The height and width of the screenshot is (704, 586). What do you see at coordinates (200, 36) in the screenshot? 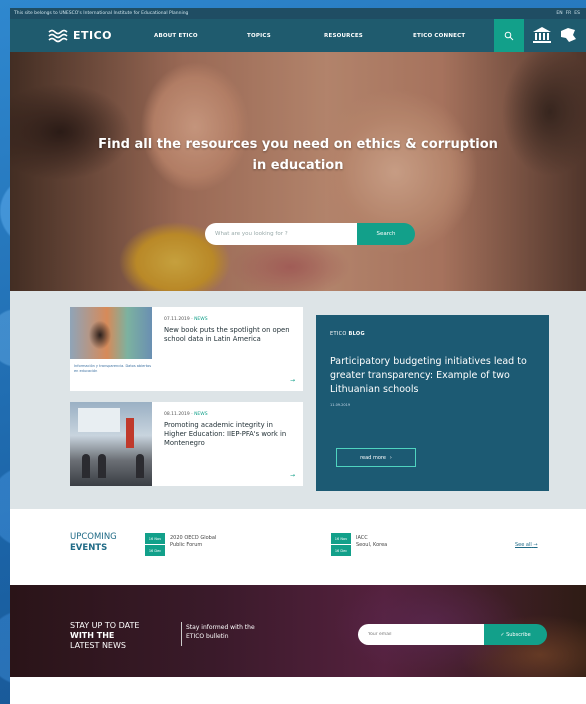
I see `nav-about: ABOUT ETICO` at bounding box center [200, 36].